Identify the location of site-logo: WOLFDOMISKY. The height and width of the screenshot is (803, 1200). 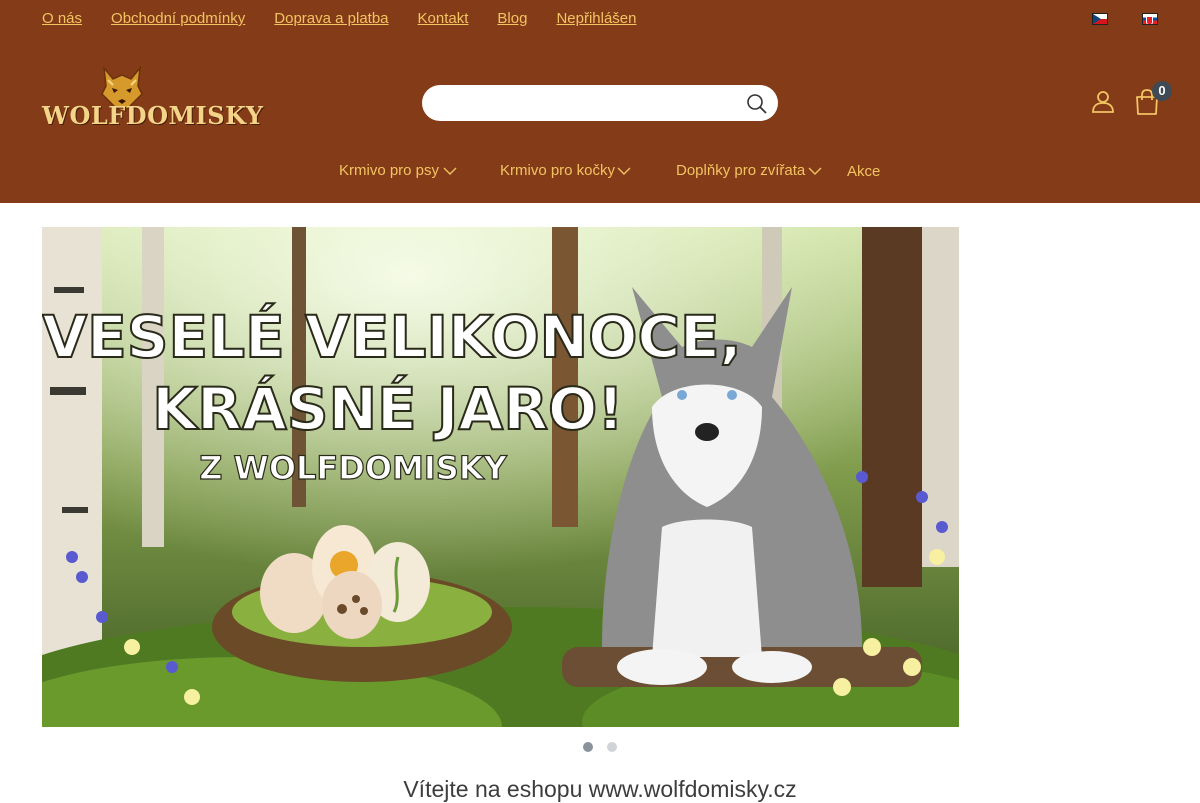
(152, 99).